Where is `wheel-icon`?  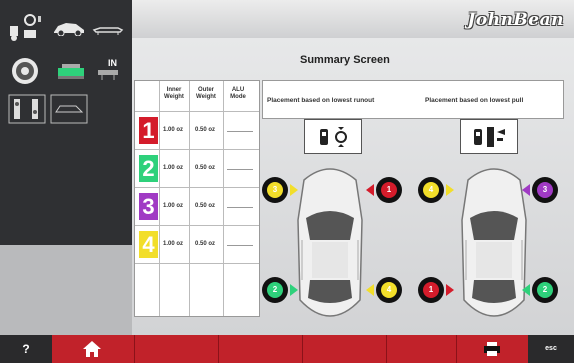 wheel-icon is located at coordinates (25, 71).